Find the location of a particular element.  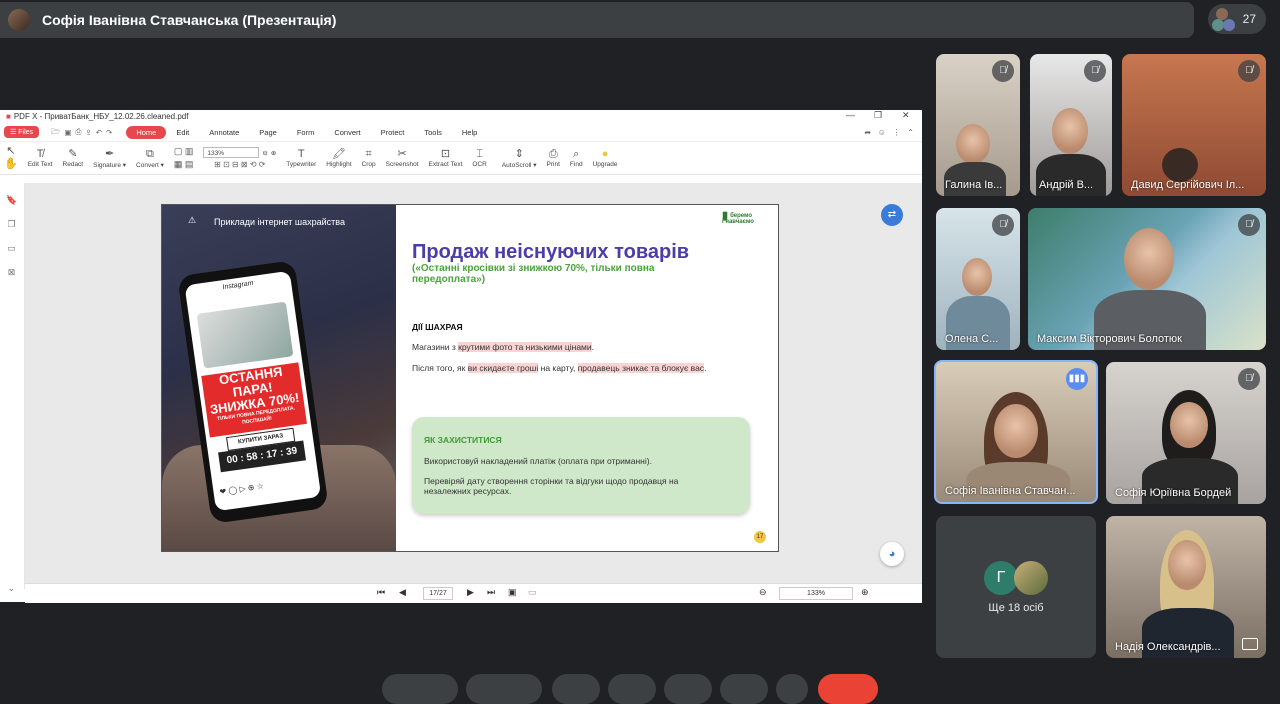

menu-convert: Convert is located at coordinates (347, 132).